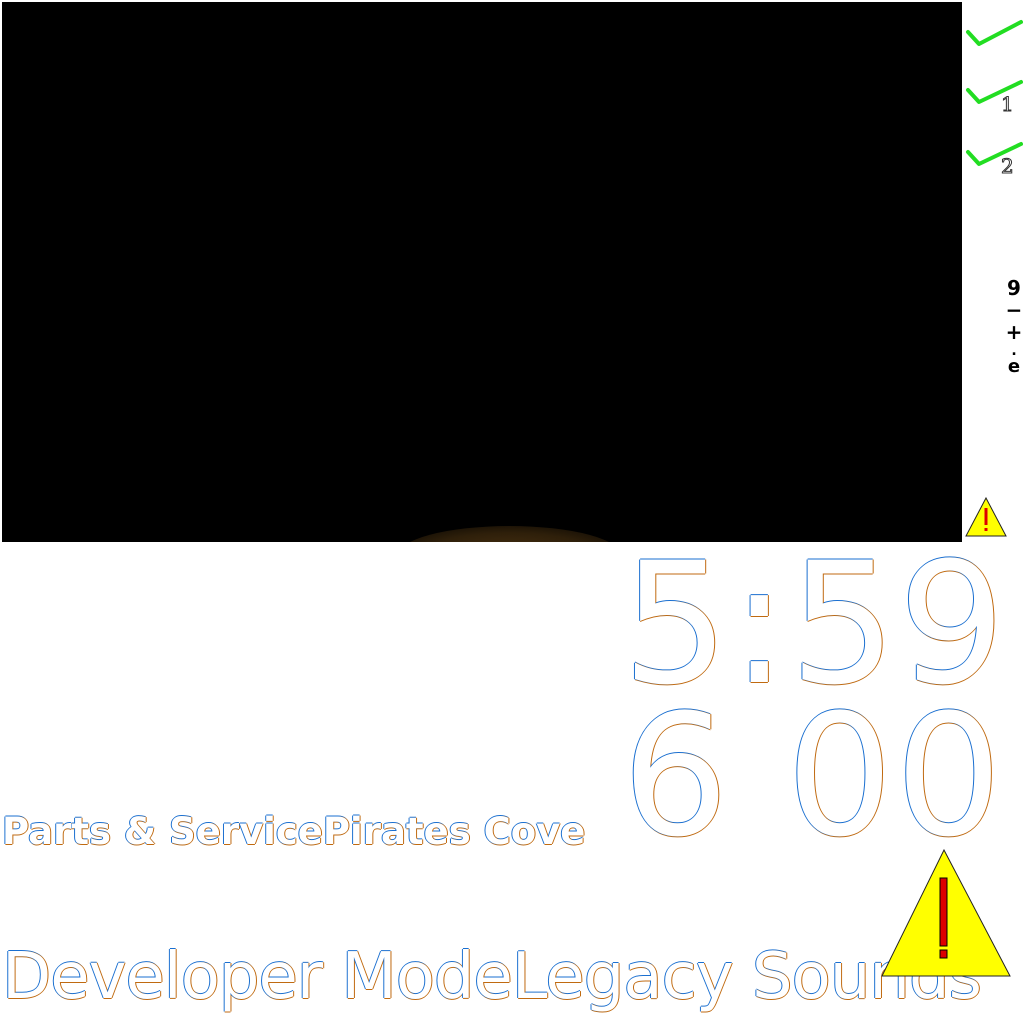 The height and width of the screenshot is (1021, 1023). Describe the element at coordinates (1014, 332) in the screenshot. I see `mini-char: +` at that location.